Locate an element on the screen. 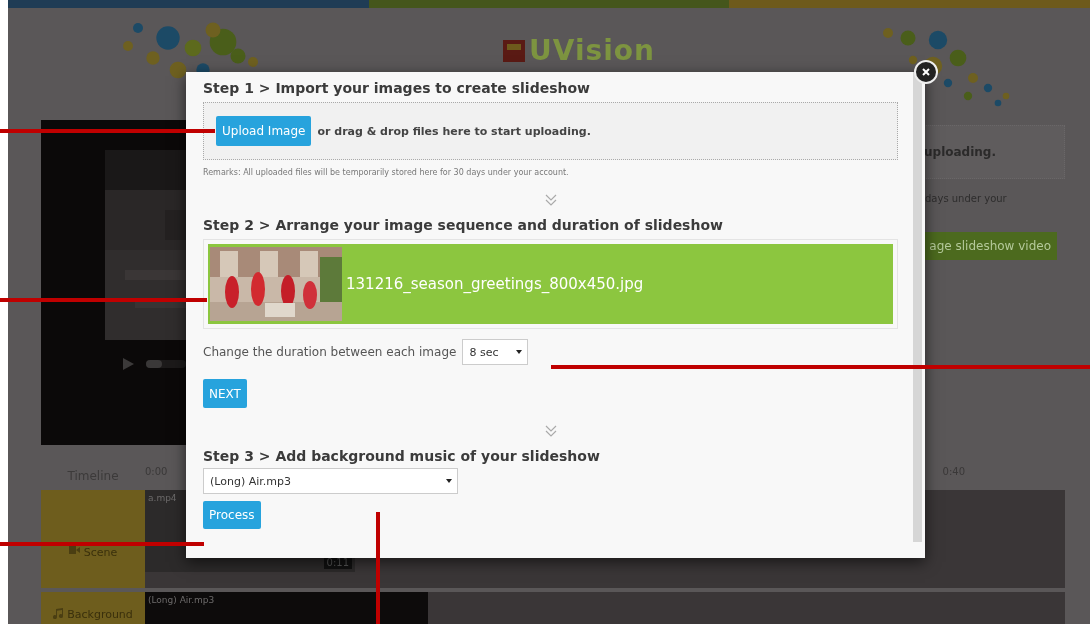 Image resolution: width=1090 pixels, height=624 pixels. step-title: Step 1 > Import your images to create slideshow is located at coordinates (397, 88).